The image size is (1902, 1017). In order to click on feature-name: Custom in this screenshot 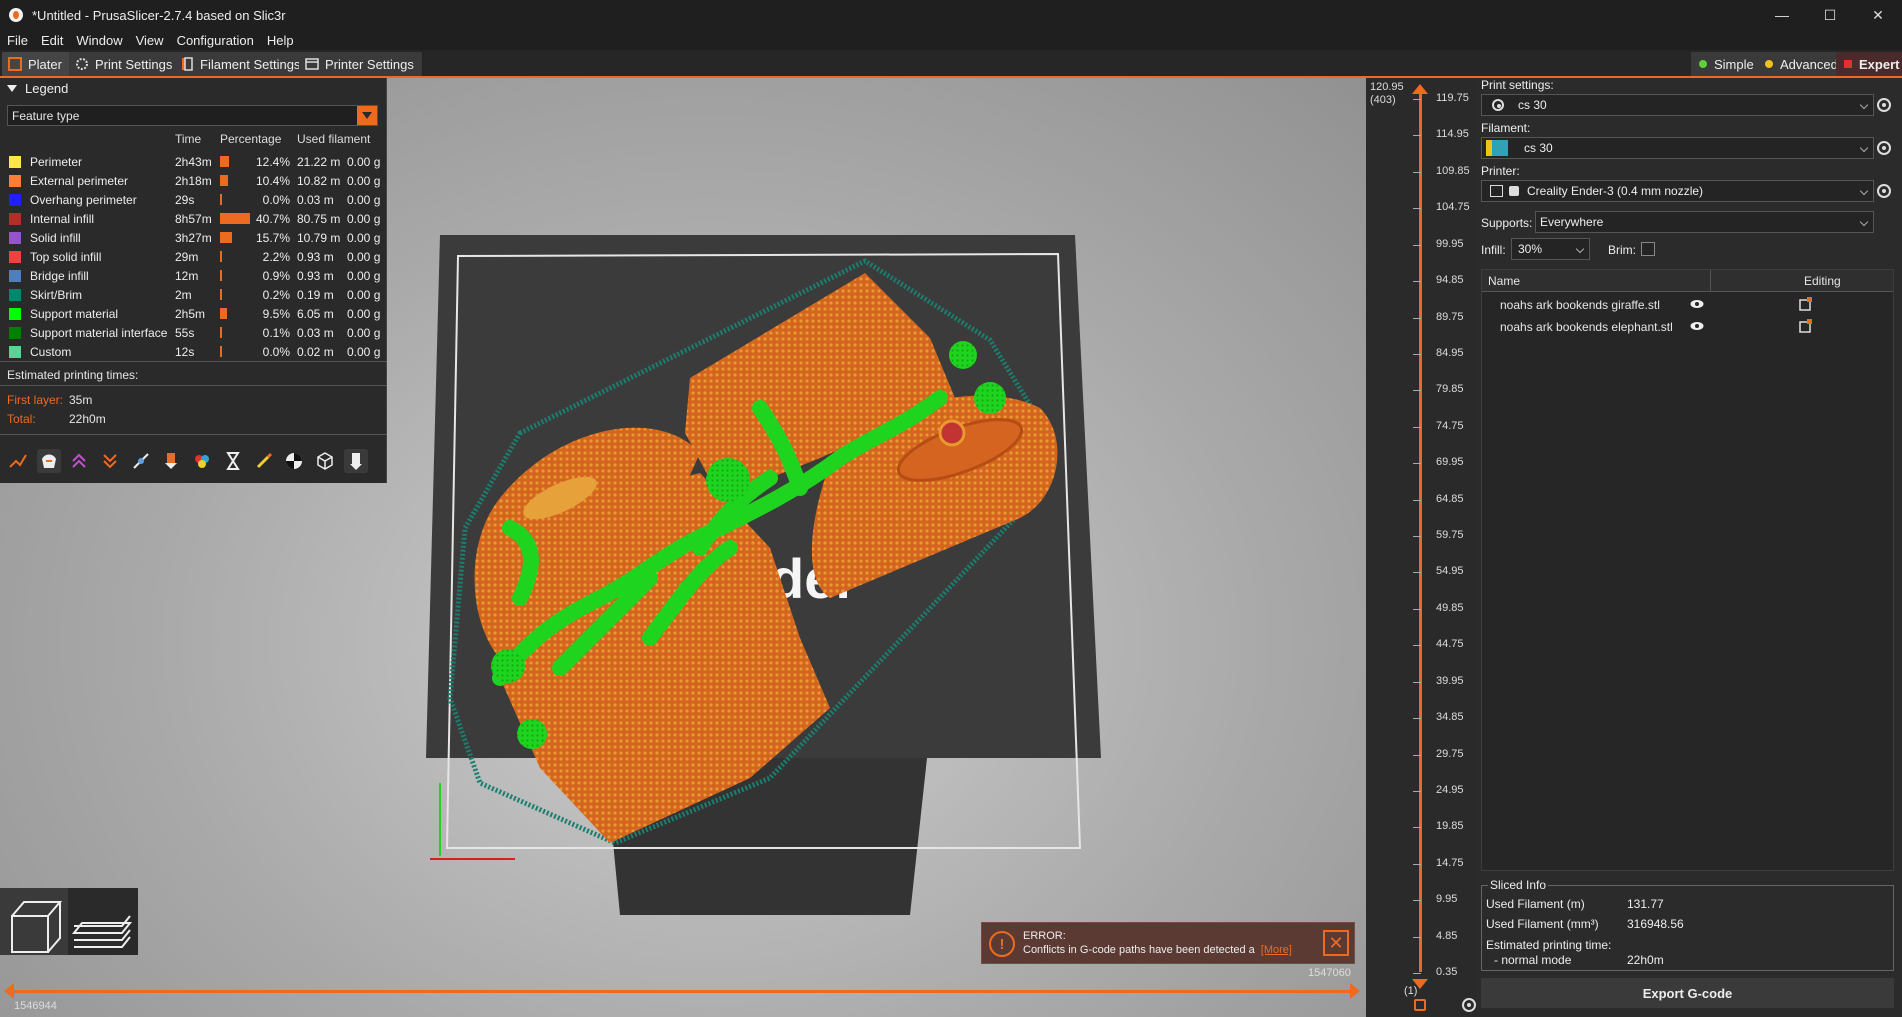, I will do `click(51, 352)`.